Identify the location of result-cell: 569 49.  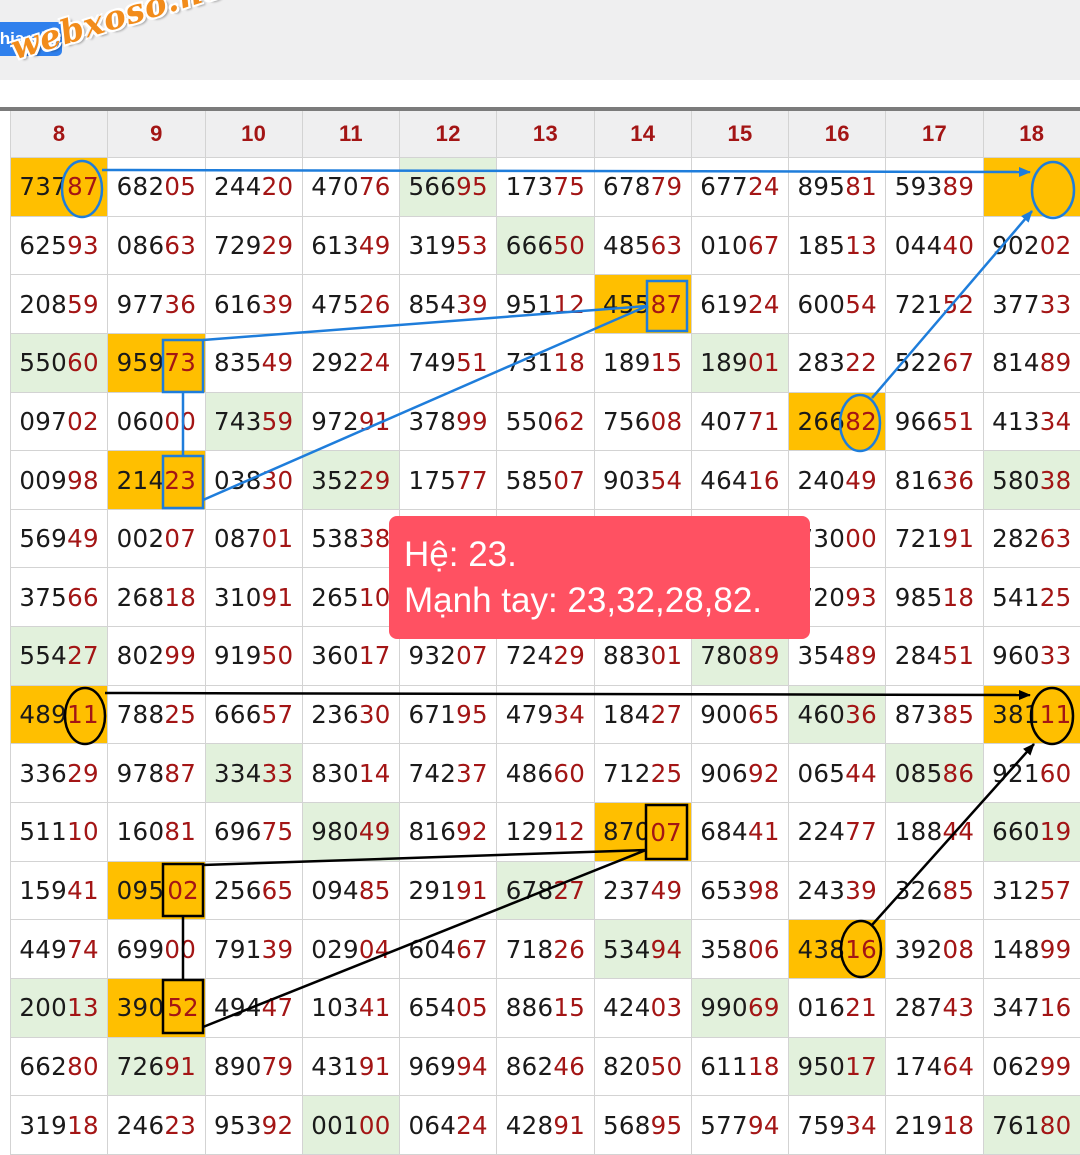
(60, 539).